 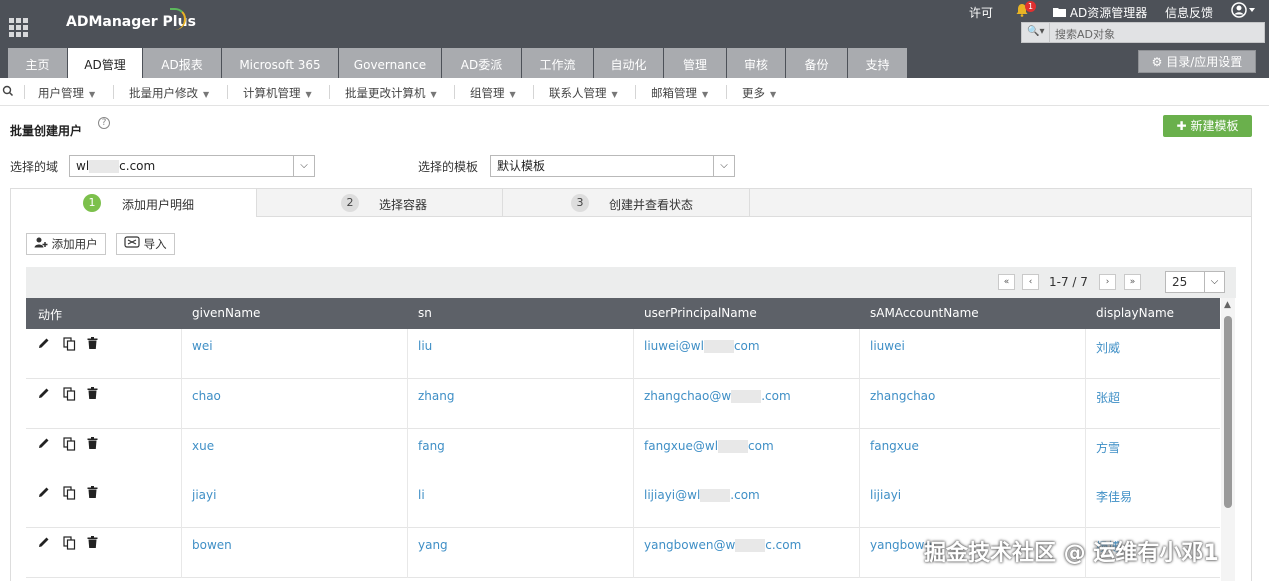 I want to click on first-page-icon: «, so click(x=1006, y=282).